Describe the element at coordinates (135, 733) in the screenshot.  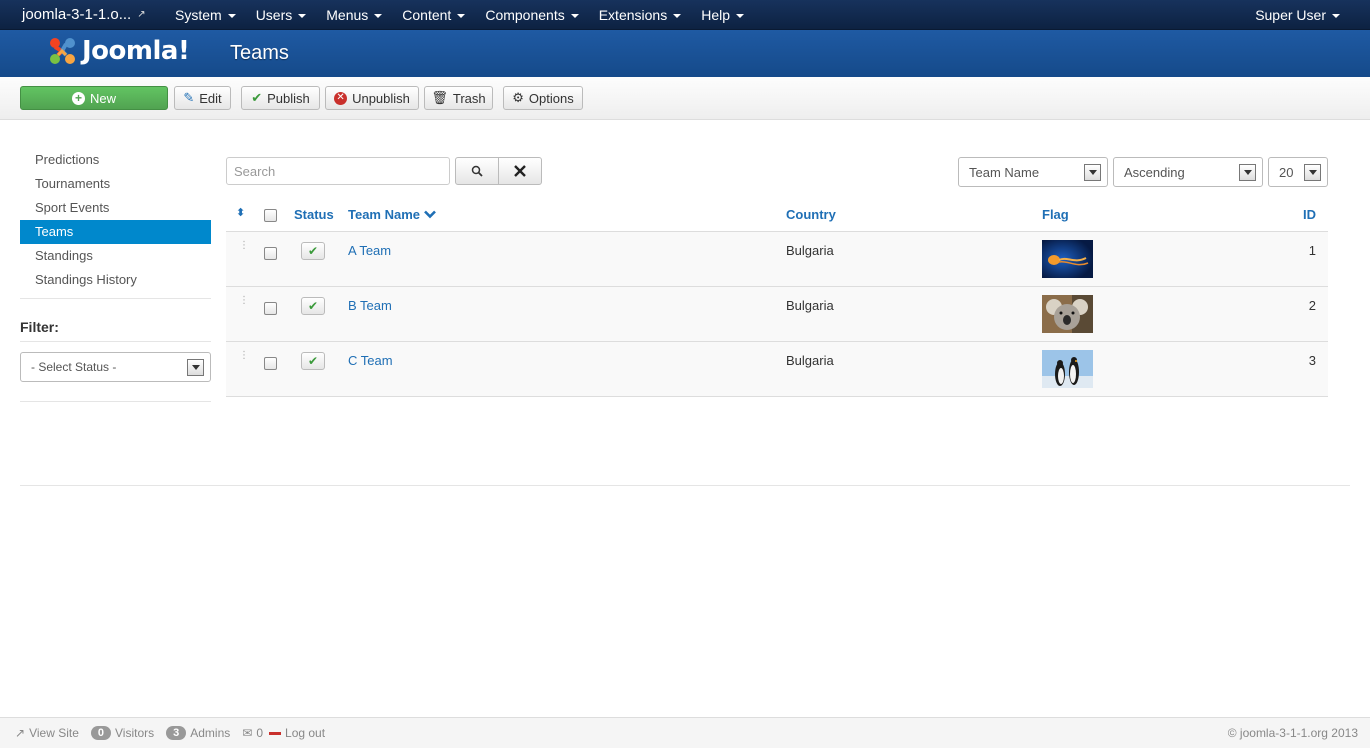
I see `visitors-label: Visitors` at that location.